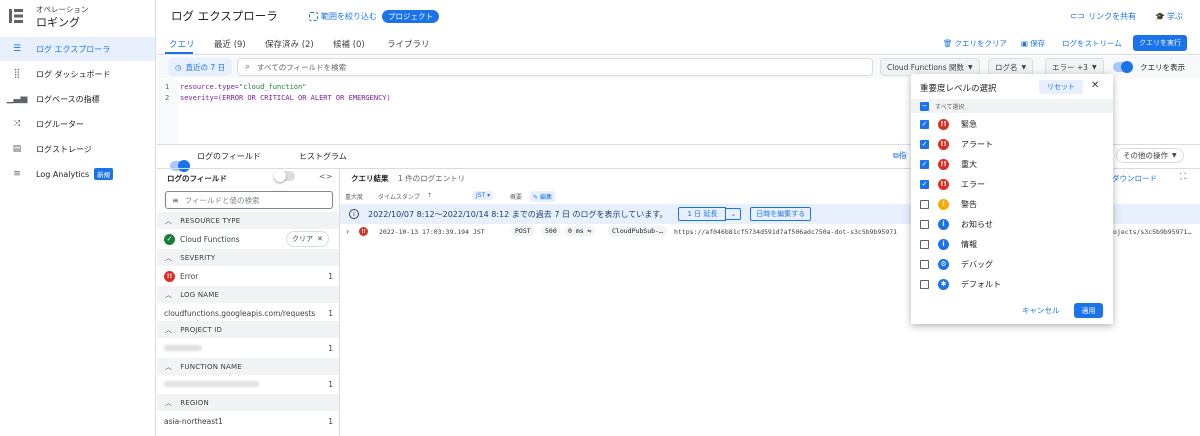  Describe the element at coordinates (399, 196) in the screenshot. I see `col-timestamp: タイムスタンプ` at that location.